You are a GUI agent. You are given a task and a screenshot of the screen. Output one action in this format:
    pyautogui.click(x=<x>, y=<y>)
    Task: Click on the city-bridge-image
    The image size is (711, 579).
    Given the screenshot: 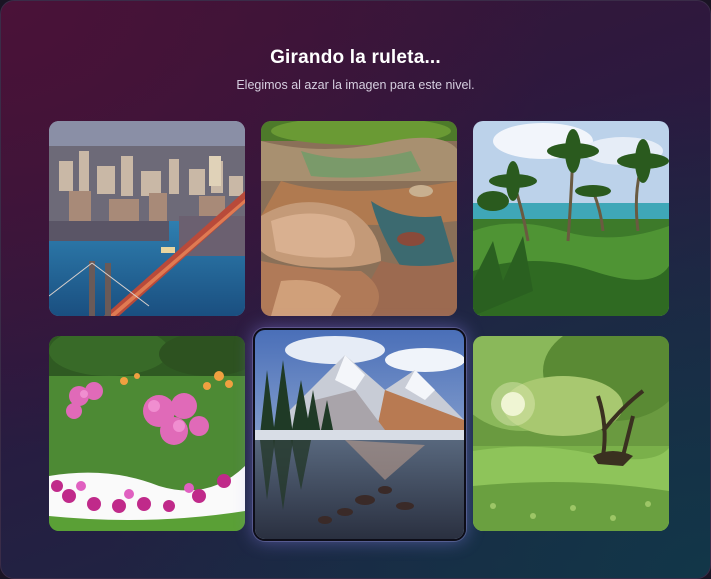 What is the action you would take?
    pyautogui.click(x=147, y=218)
    